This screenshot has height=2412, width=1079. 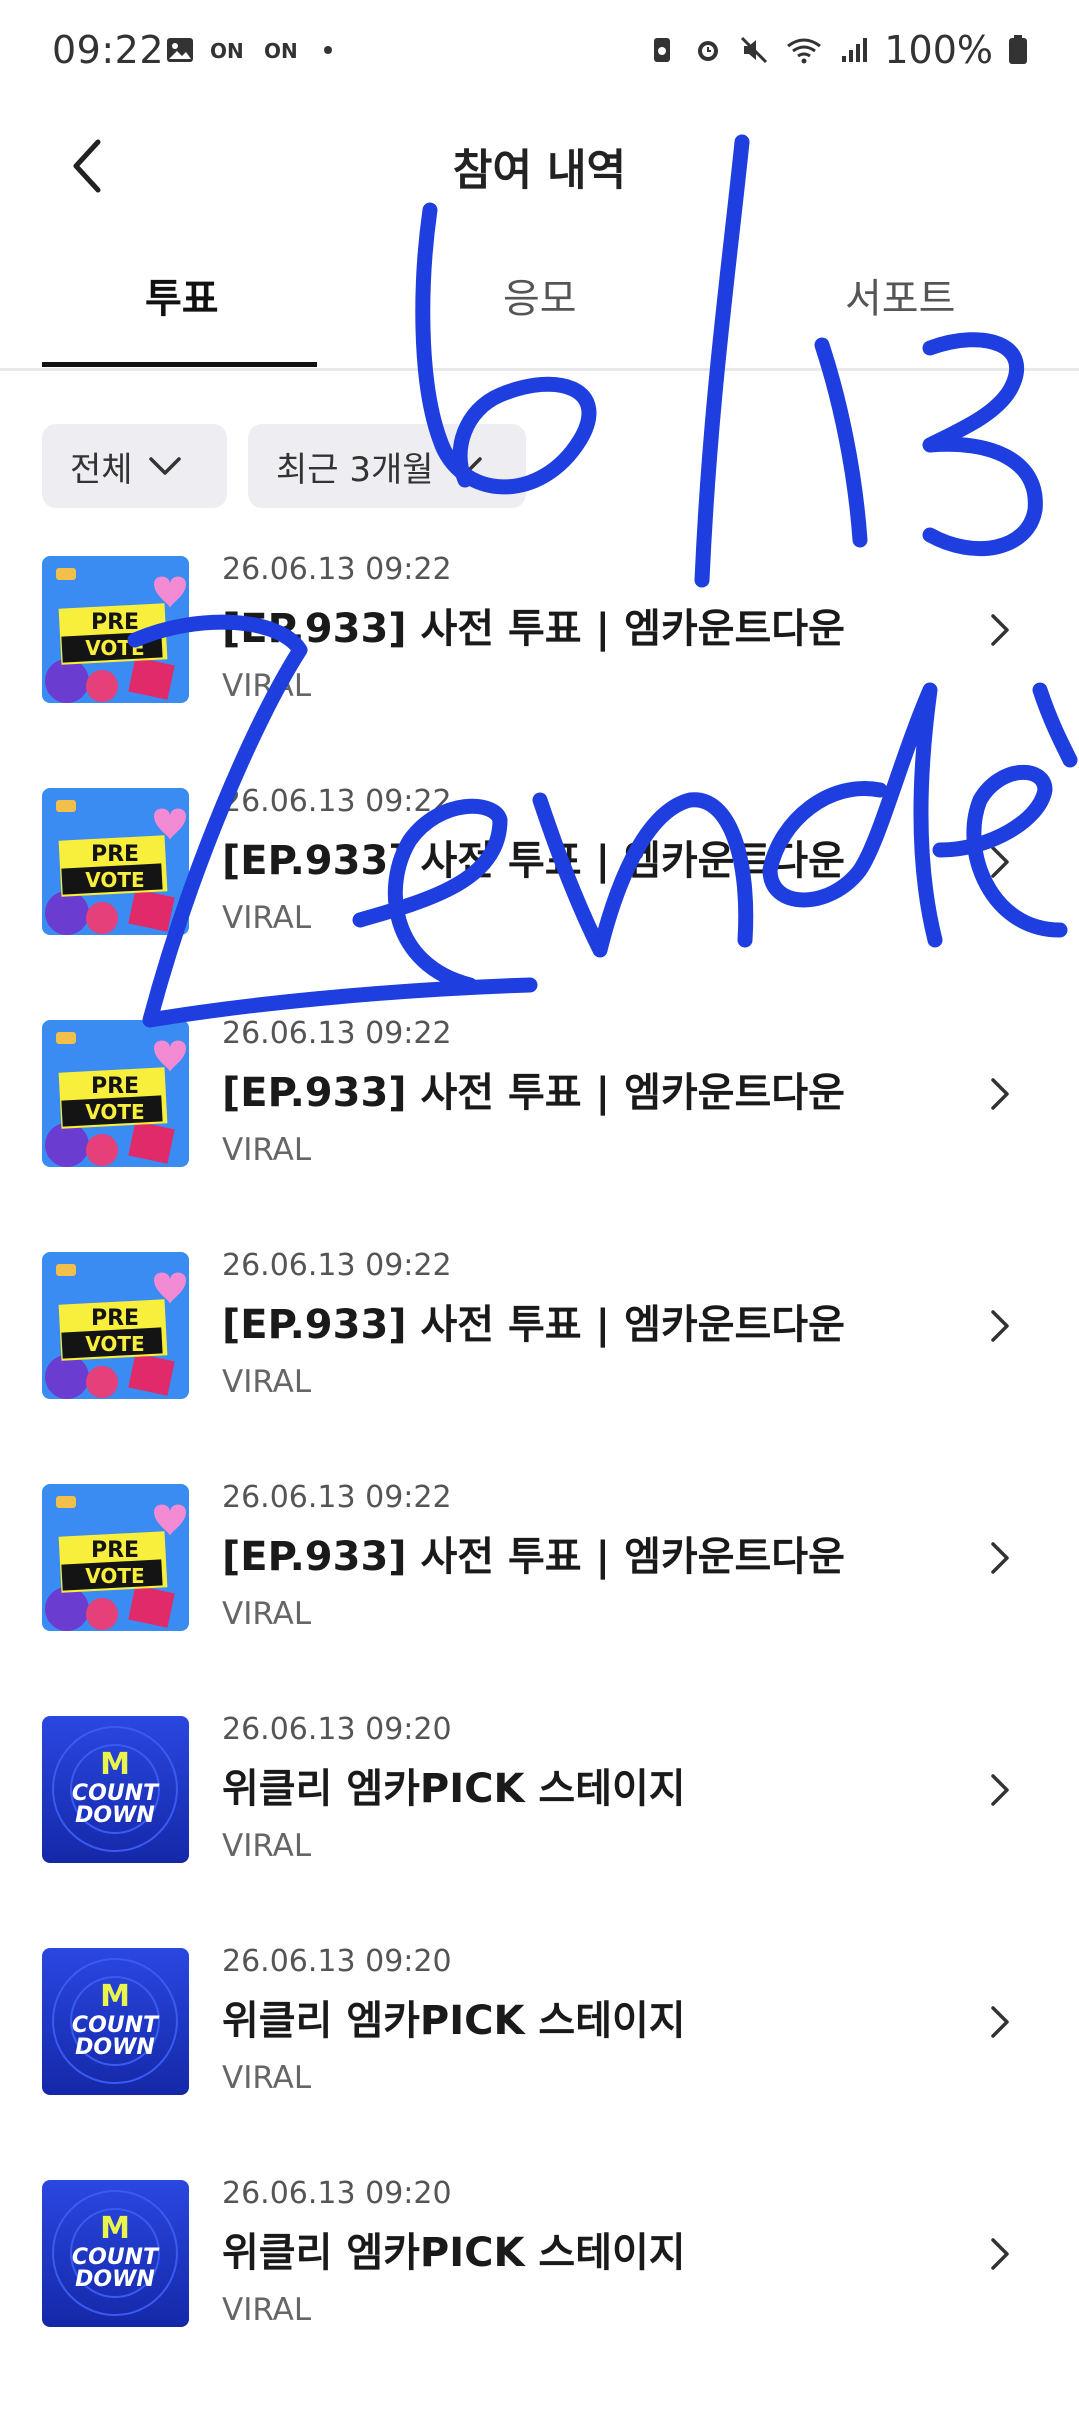 I want to click on status-time: 09:22, so click(x=108, y=50).